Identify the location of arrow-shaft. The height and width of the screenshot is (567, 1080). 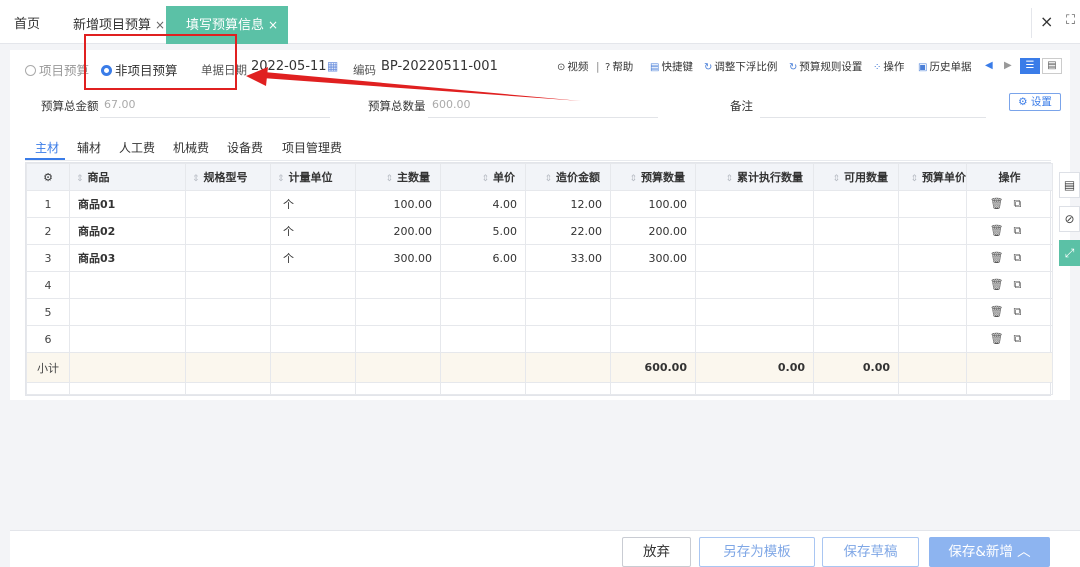
(421, 86).